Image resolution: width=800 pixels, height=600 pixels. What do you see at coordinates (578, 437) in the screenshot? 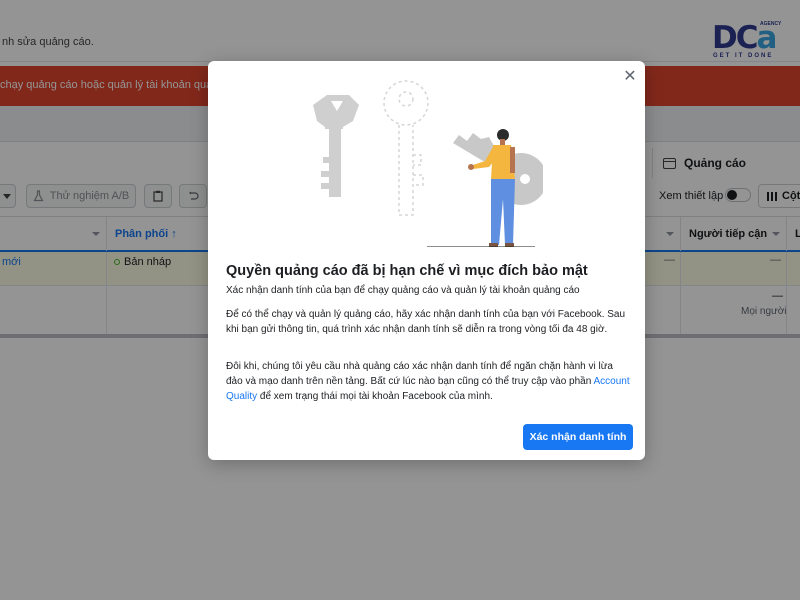
I see `confirm-identity-button: Xác nhận danh tính` at bounding box center [578, 437].